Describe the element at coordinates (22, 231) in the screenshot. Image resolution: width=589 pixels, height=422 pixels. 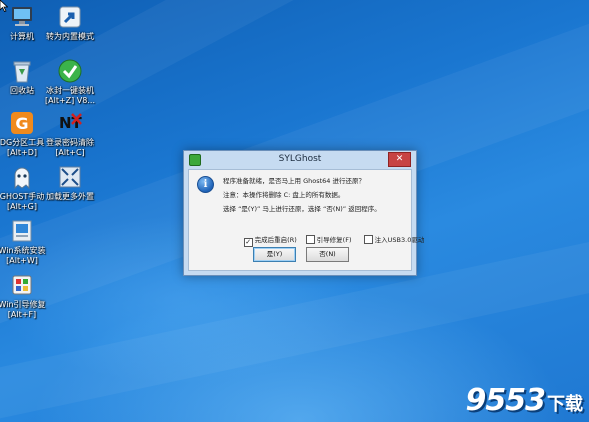
I see `win-install-icon` at that location.